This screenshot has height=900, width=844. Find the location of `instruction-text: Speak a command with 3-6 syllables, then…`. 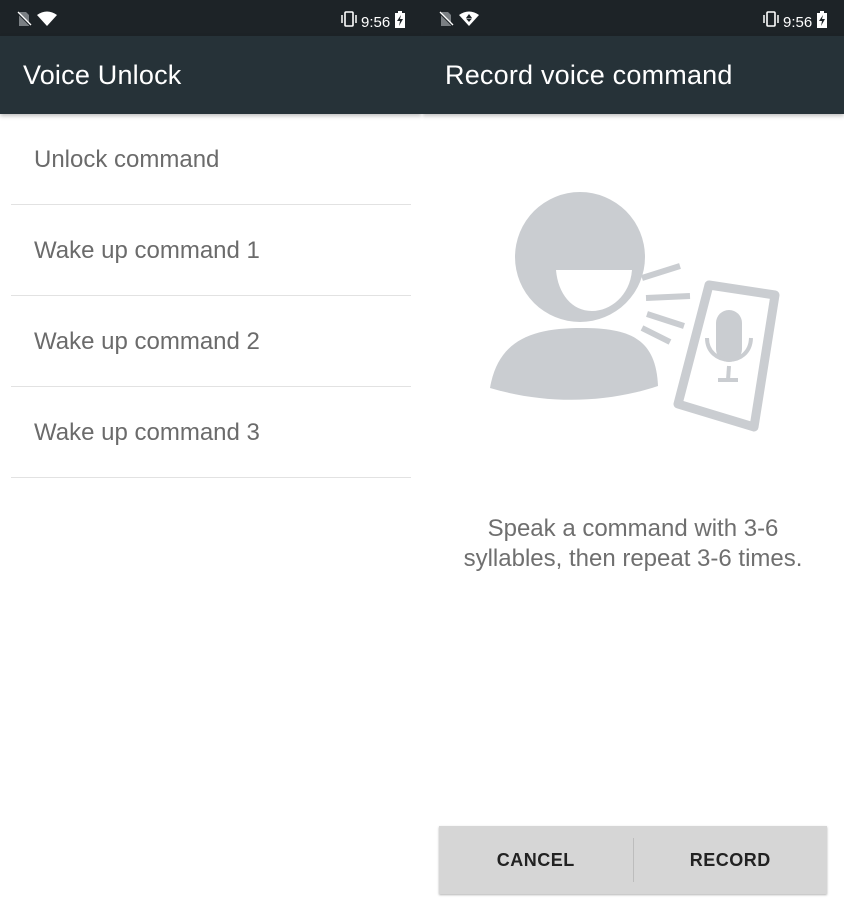

instruction-text: Speak a command with 3-6 syllables, then… is located at coordinates (633, 544).